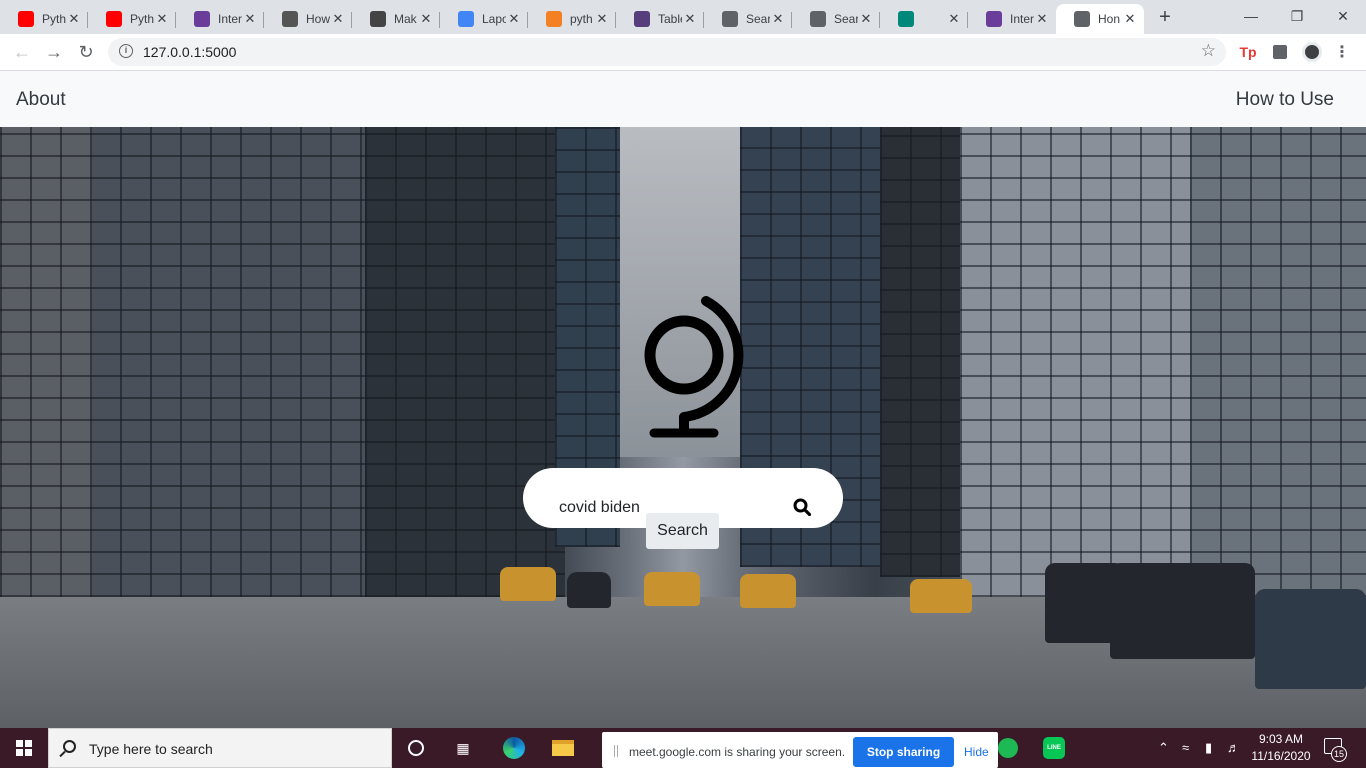 The width and height of the screenshot is (1366, 768). I want to click on cortana-icon, so click(416, 748).